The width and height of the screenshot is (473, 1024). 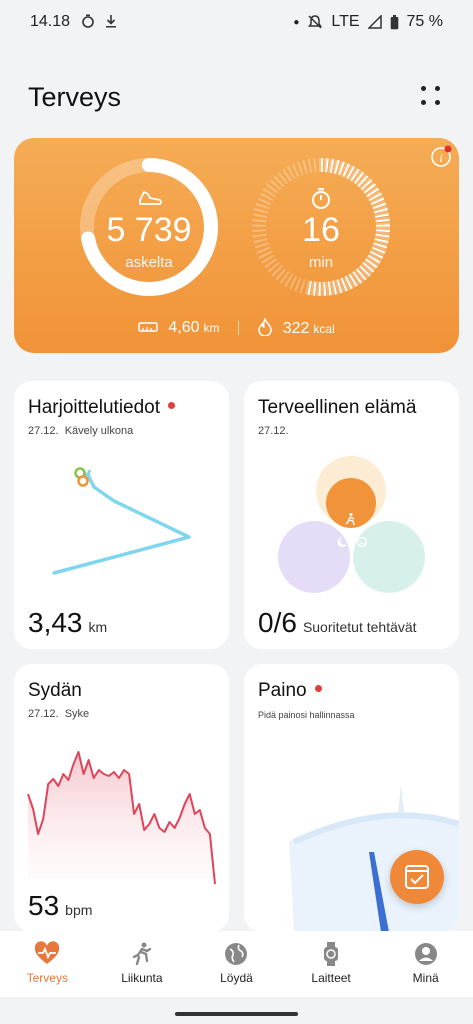 I want to click on network-type: LTE, so click(x=345, y=21).